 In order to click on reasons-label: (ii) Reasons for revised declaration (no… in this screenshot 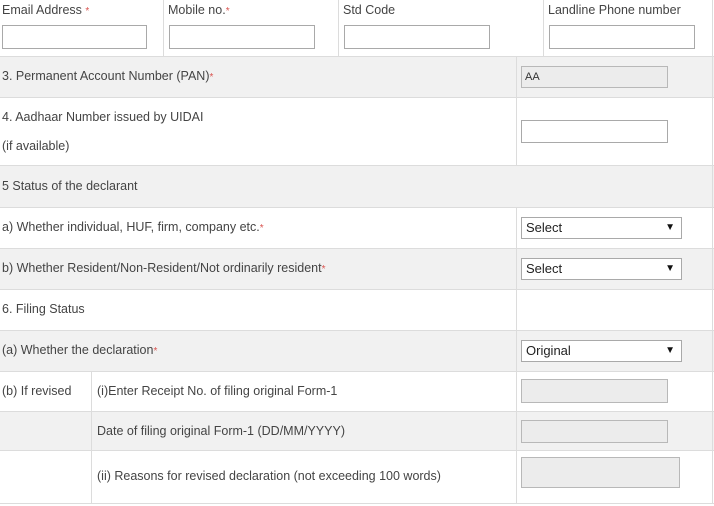, I will do `click(269, 476)`.